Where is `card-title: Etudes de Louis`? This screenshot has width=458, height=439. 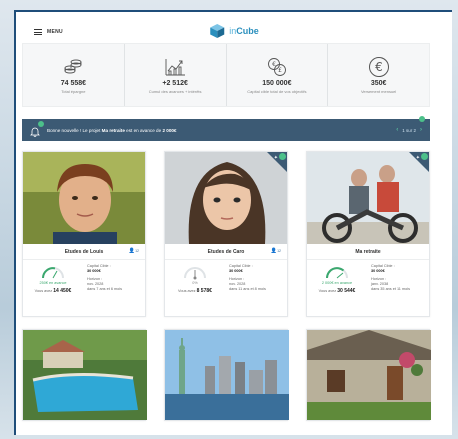
card-title: Etudes de Louis is located at coordinates (84, 251).